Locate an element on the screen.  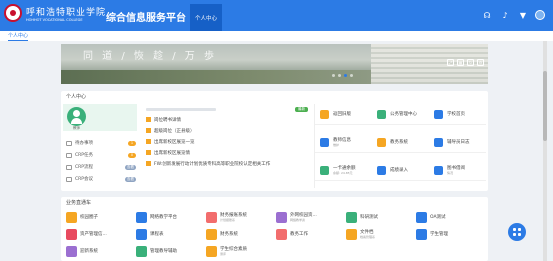
asset-icon is located at coordinates (71, 234).